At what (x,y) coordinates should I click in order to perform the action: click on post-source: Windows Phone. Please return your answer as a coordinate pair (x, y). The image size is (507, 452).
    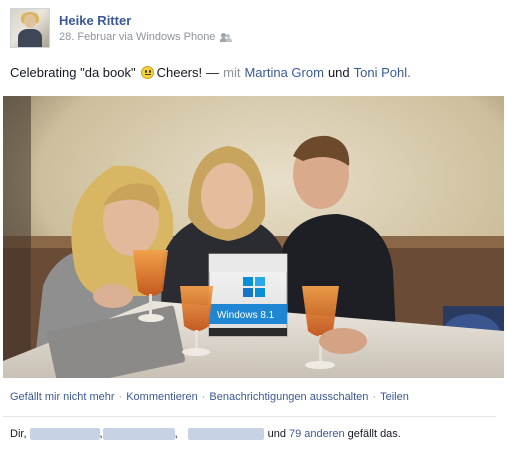
    Looking at the image, I should click on (176, 37).